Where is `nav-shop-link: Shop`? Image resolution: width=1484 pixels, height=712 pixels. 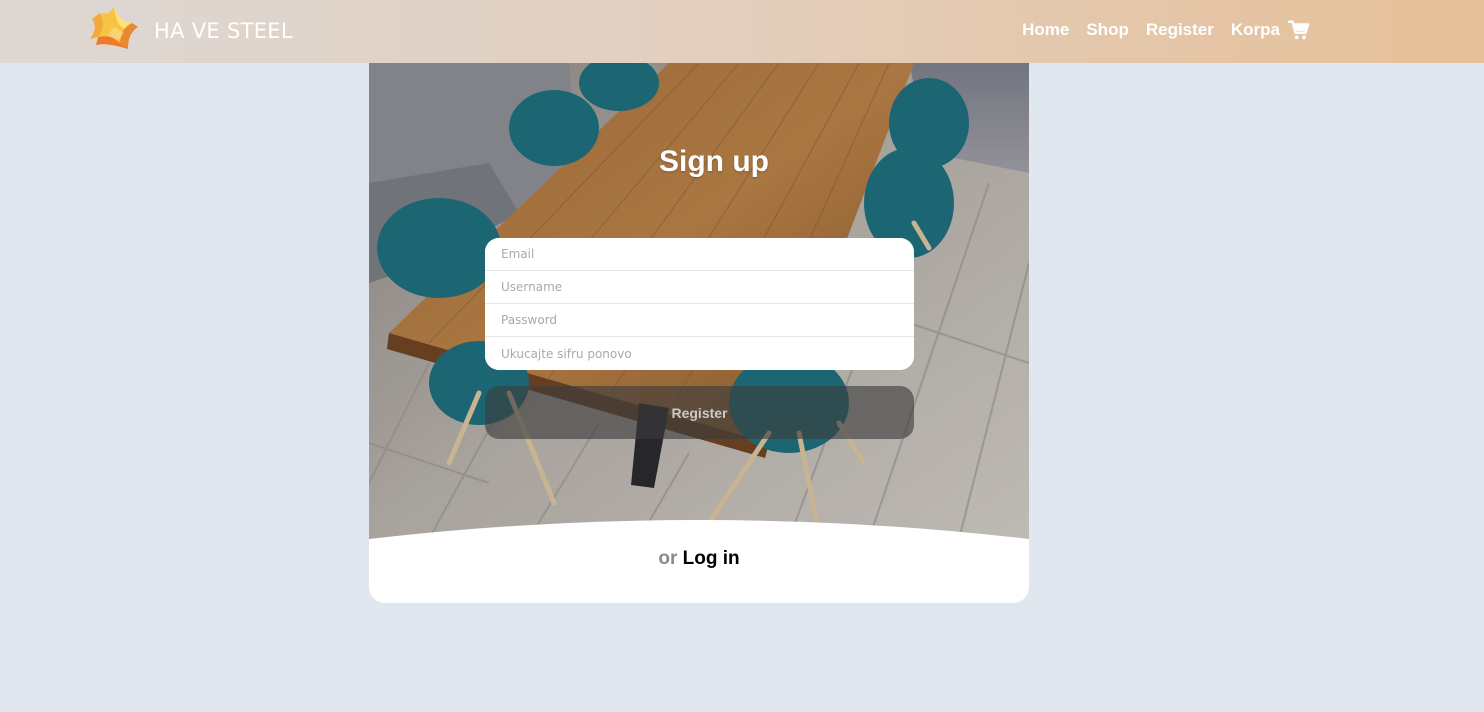
nav-shop-link: Shop is located at coordinates (1107, 30).